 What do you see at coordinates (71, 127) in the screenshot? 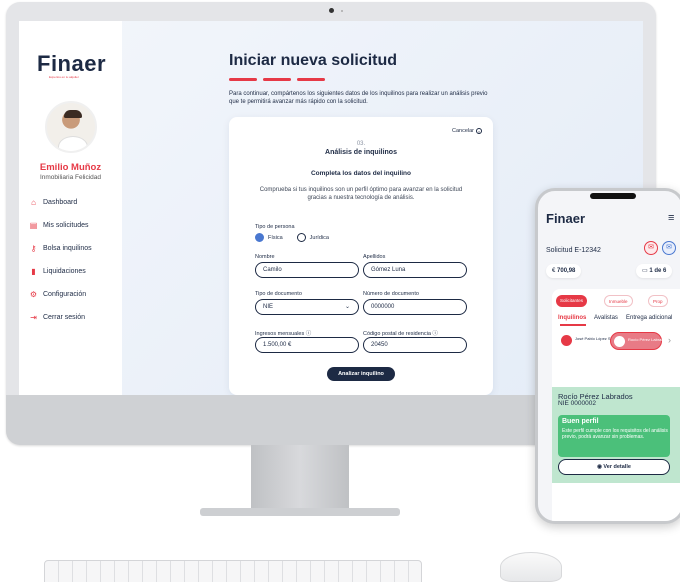
I see `avatar` at bounding box center [71, 127].